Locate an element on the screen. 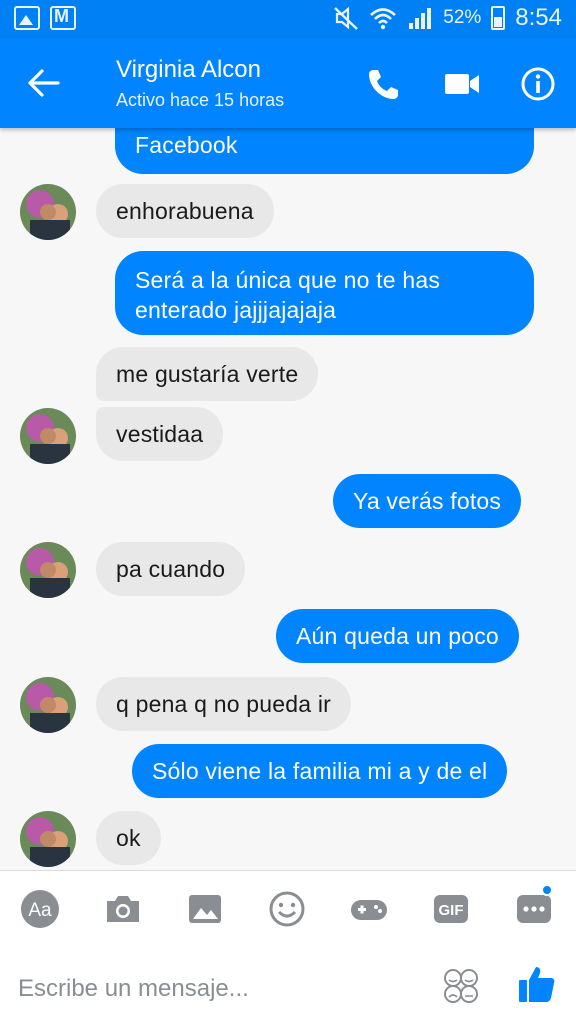  like-thumb-icon is located at coordinates (537, 984).